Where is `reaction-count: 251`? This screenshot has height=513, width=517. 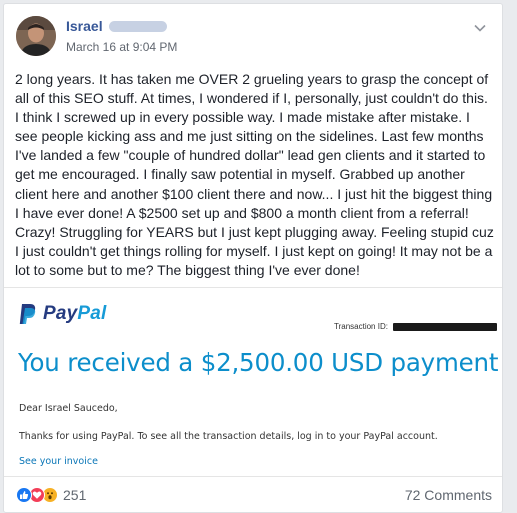 reaction-count: 251 is located at coordinates (75, 495).